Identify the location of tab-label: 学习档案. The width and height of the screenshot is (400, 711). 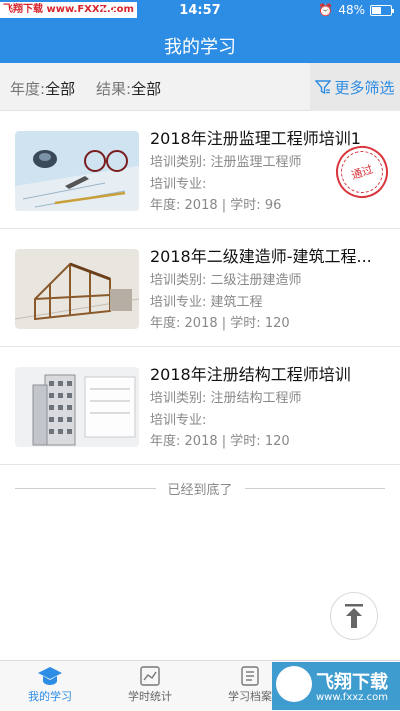
(250, 696).